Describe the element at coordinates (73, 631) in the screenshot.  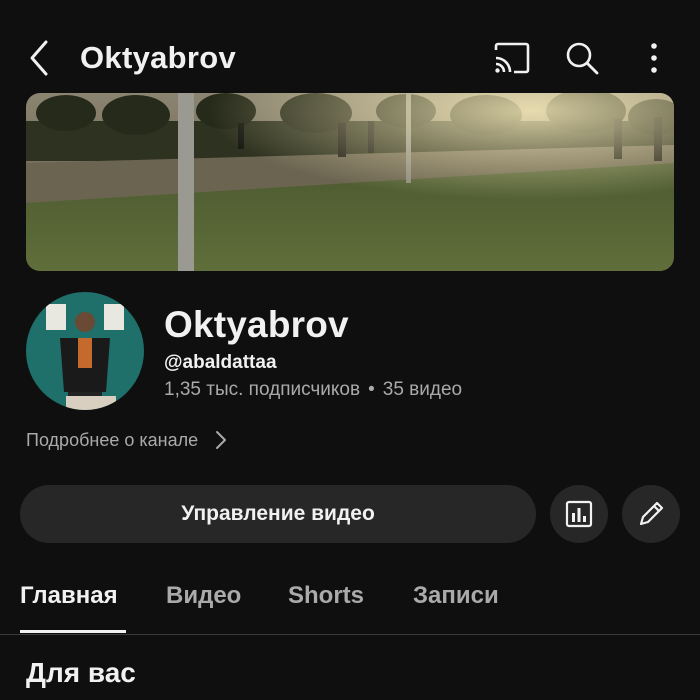
I see `active-tab-indicator` at that location.